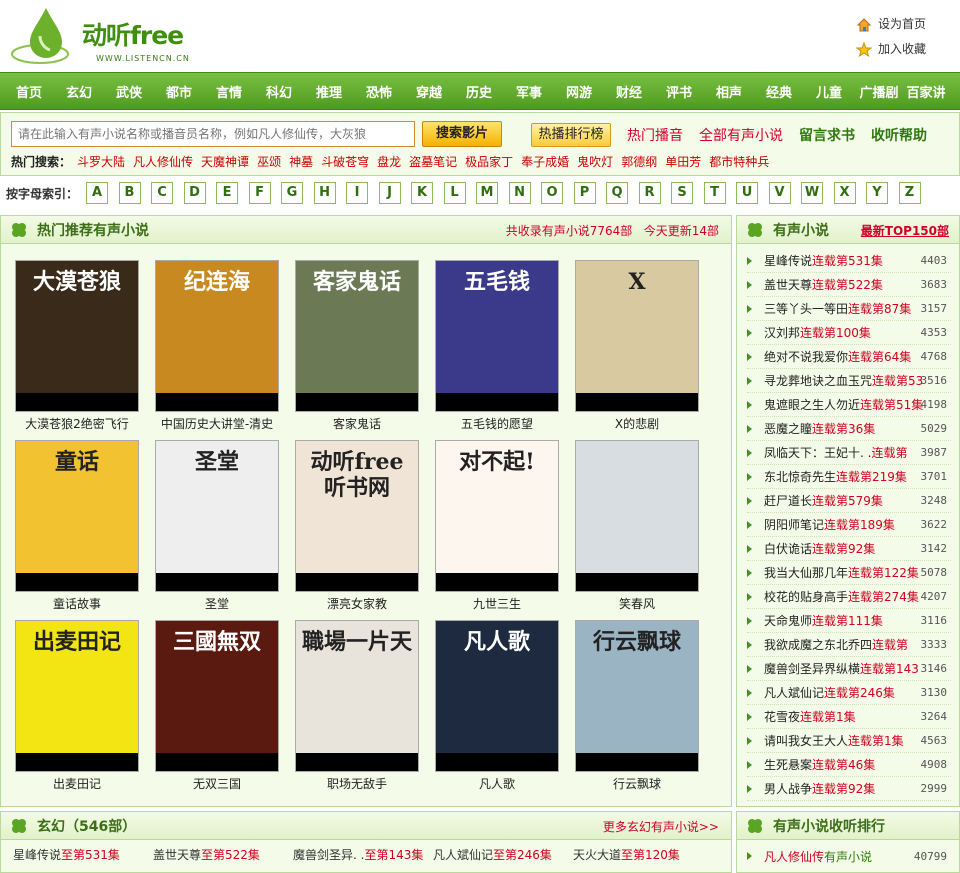 The image size is (960, 873). Describe the element at coordinates (683, 161) in the screenshot. I see `hot-search-link: 单田芳` at that location.